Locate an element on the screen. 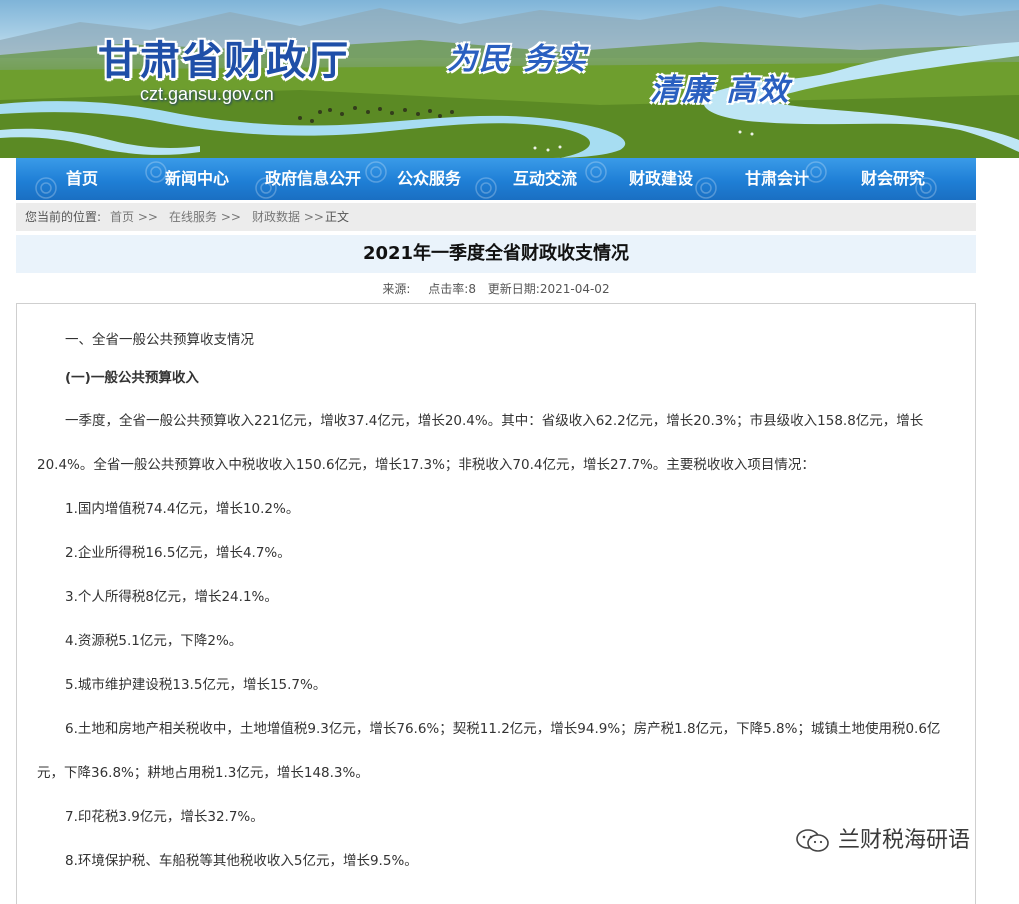 The width and height of the screenshot is (1019, 904). slogan-line-2: 清廉 高效 is located at coordinates (720, 90).